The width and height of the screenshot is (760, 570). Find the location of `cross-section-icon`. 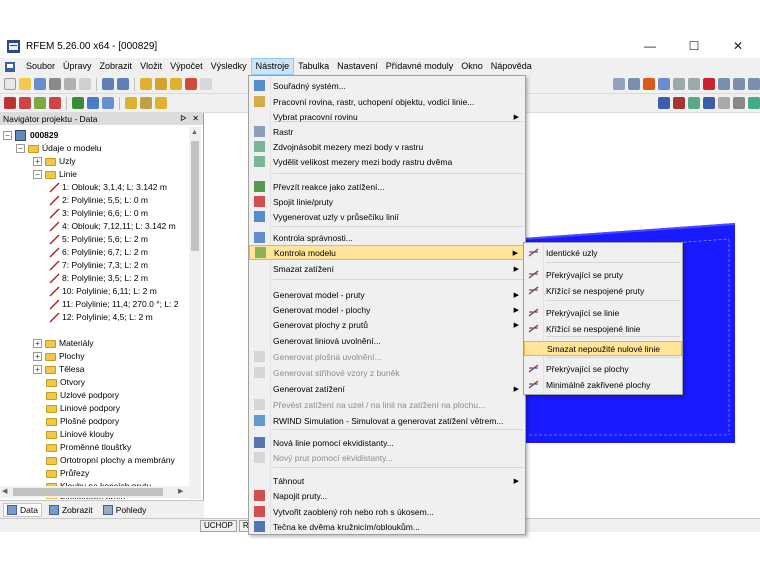

cross-section-icon is located at coordinates (161, 103).